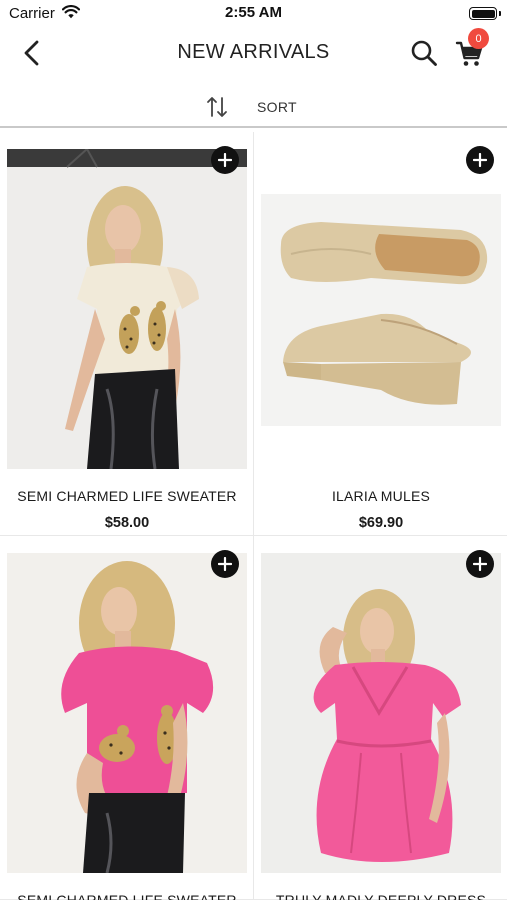  I want to click on sort-bar: SORT, so click(253, 107).